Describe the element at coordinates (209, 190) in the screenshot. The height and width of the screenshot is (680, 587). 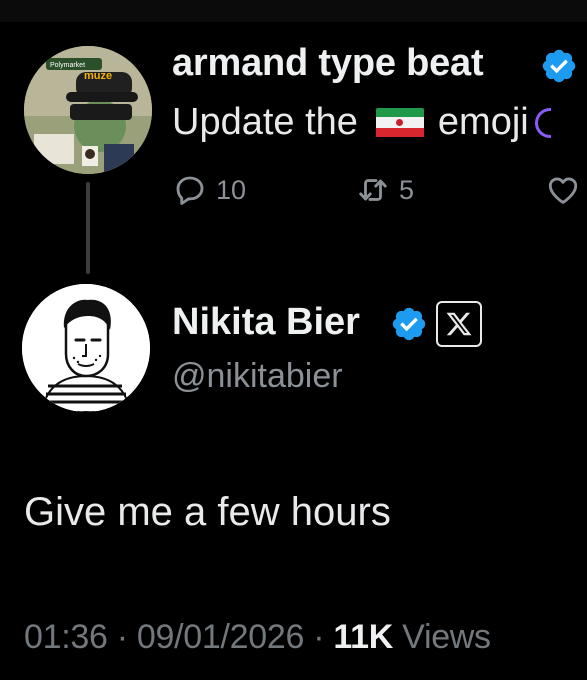
I see `reply-button: 10` at that location.